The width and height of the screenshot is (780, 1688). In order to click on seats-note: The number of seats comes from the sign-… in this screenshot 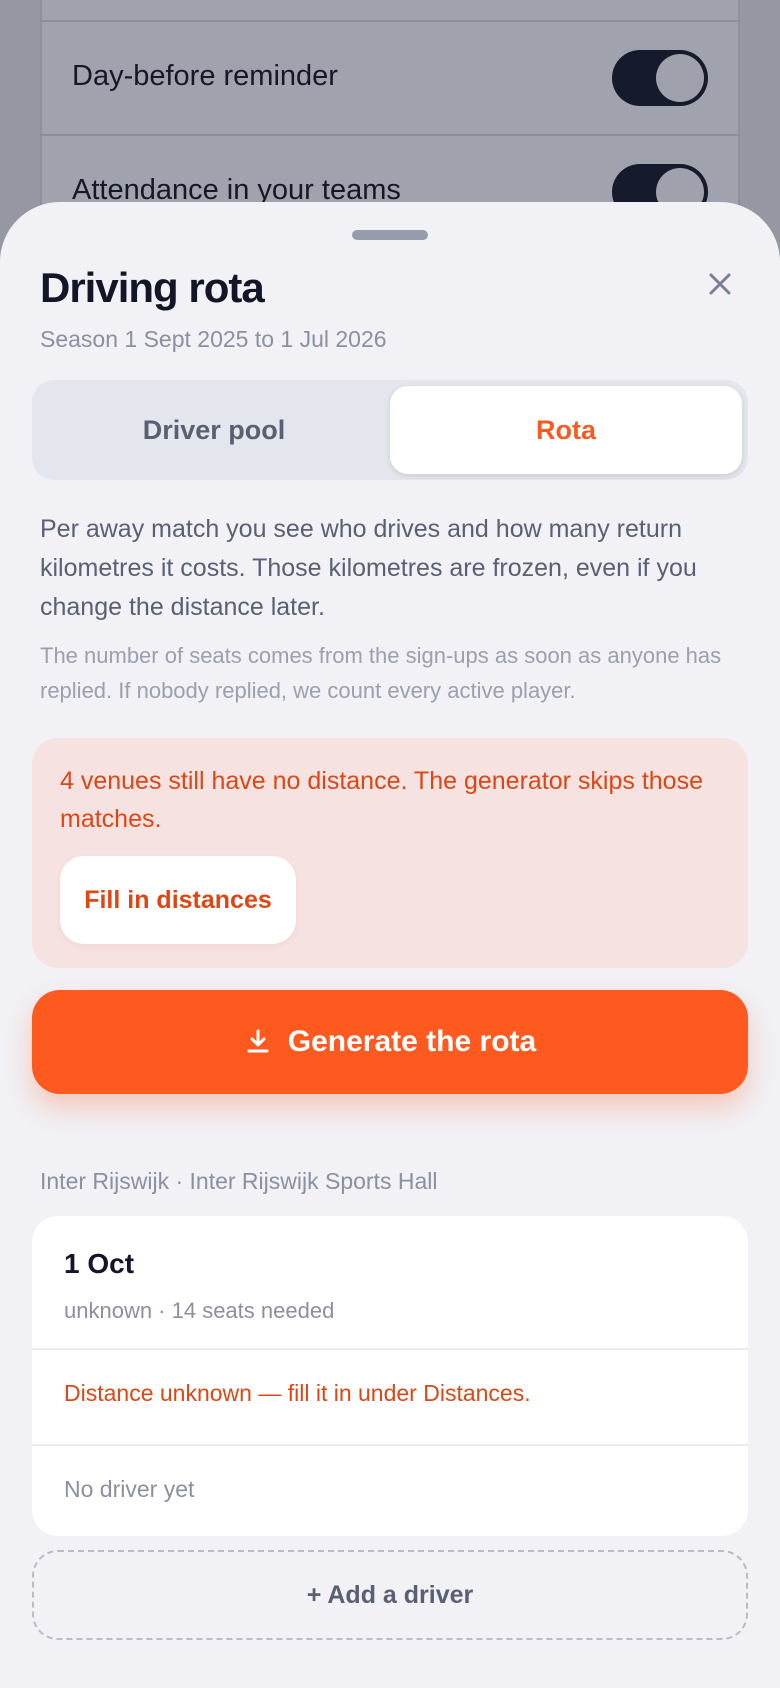, I will do `click(381, 673)`.